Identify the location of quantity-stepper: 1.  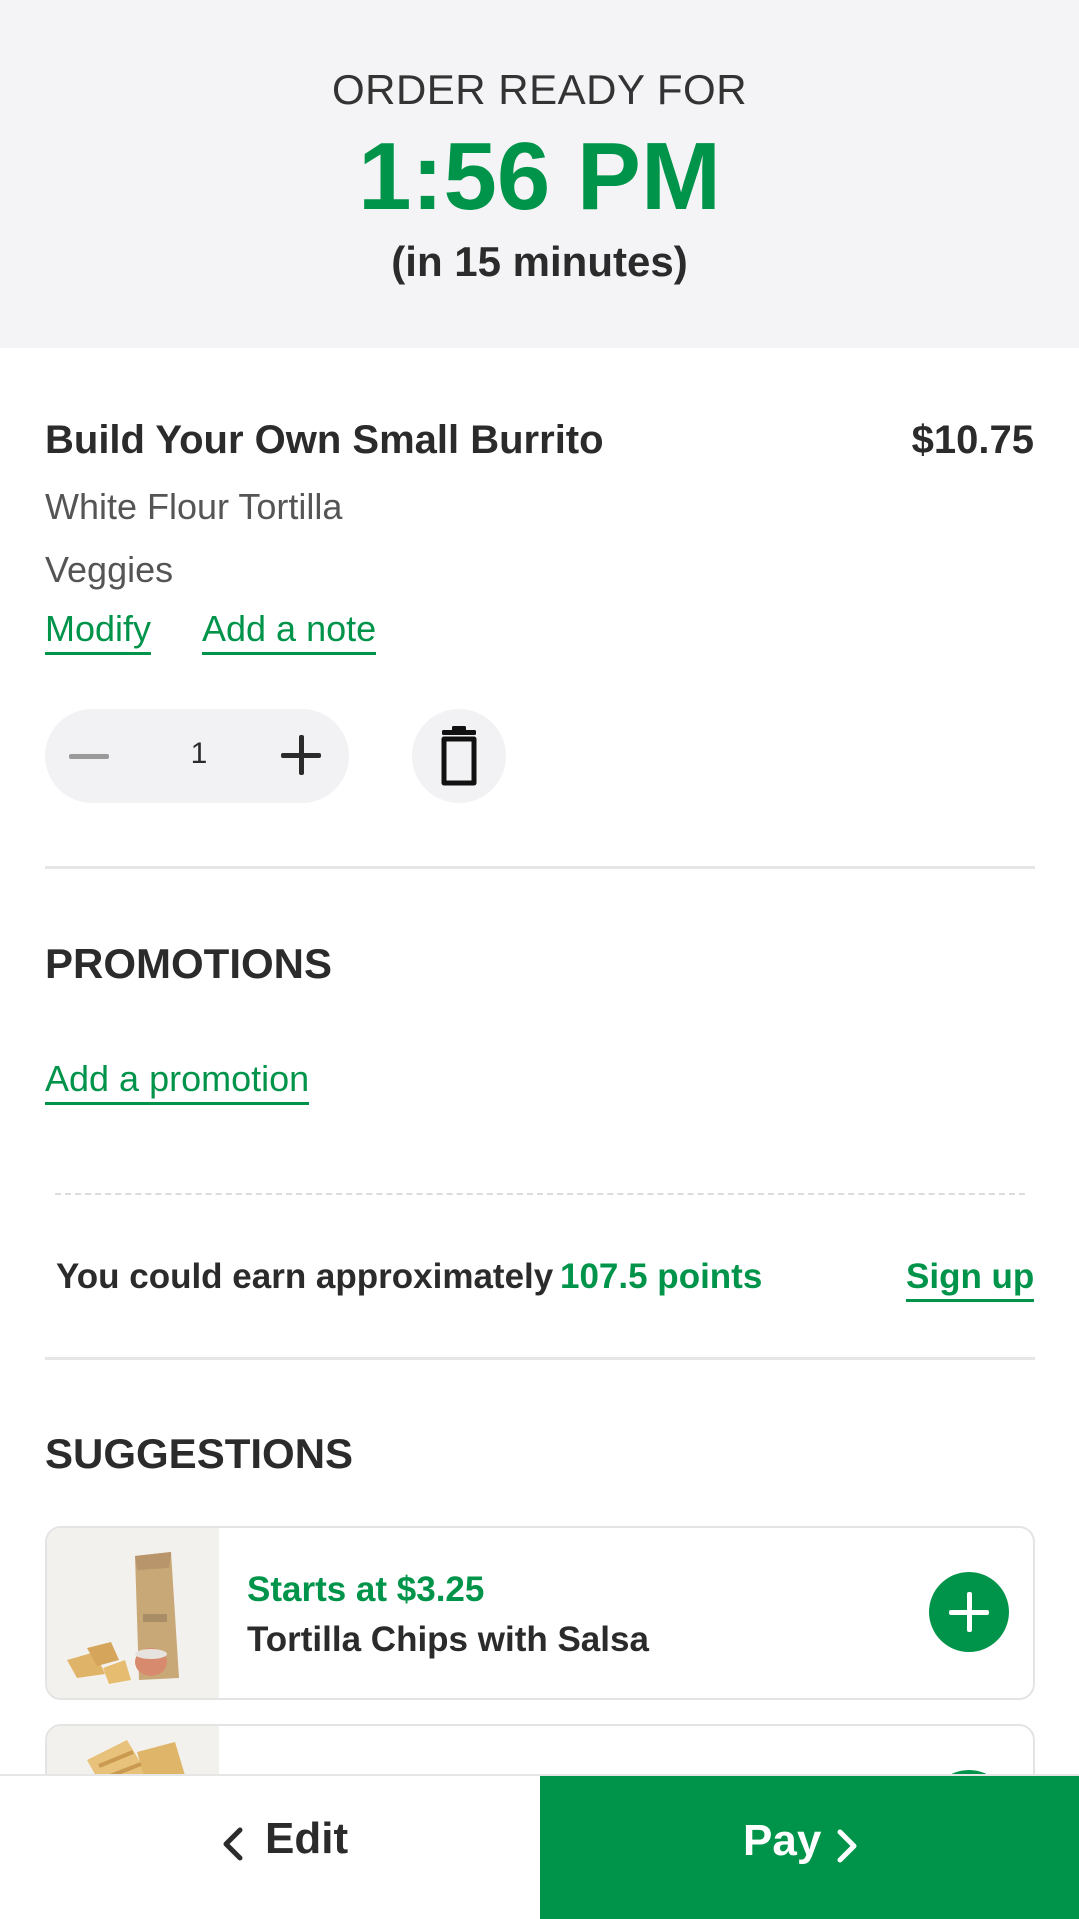
(197, 756).